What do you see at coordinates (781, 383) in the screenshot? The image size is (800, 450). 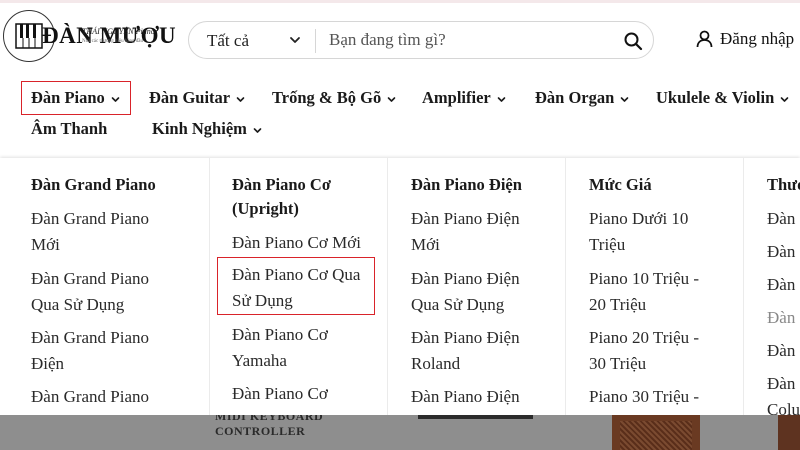 I see `menu-item-line: Đàn` at bounding box center [781, 383].